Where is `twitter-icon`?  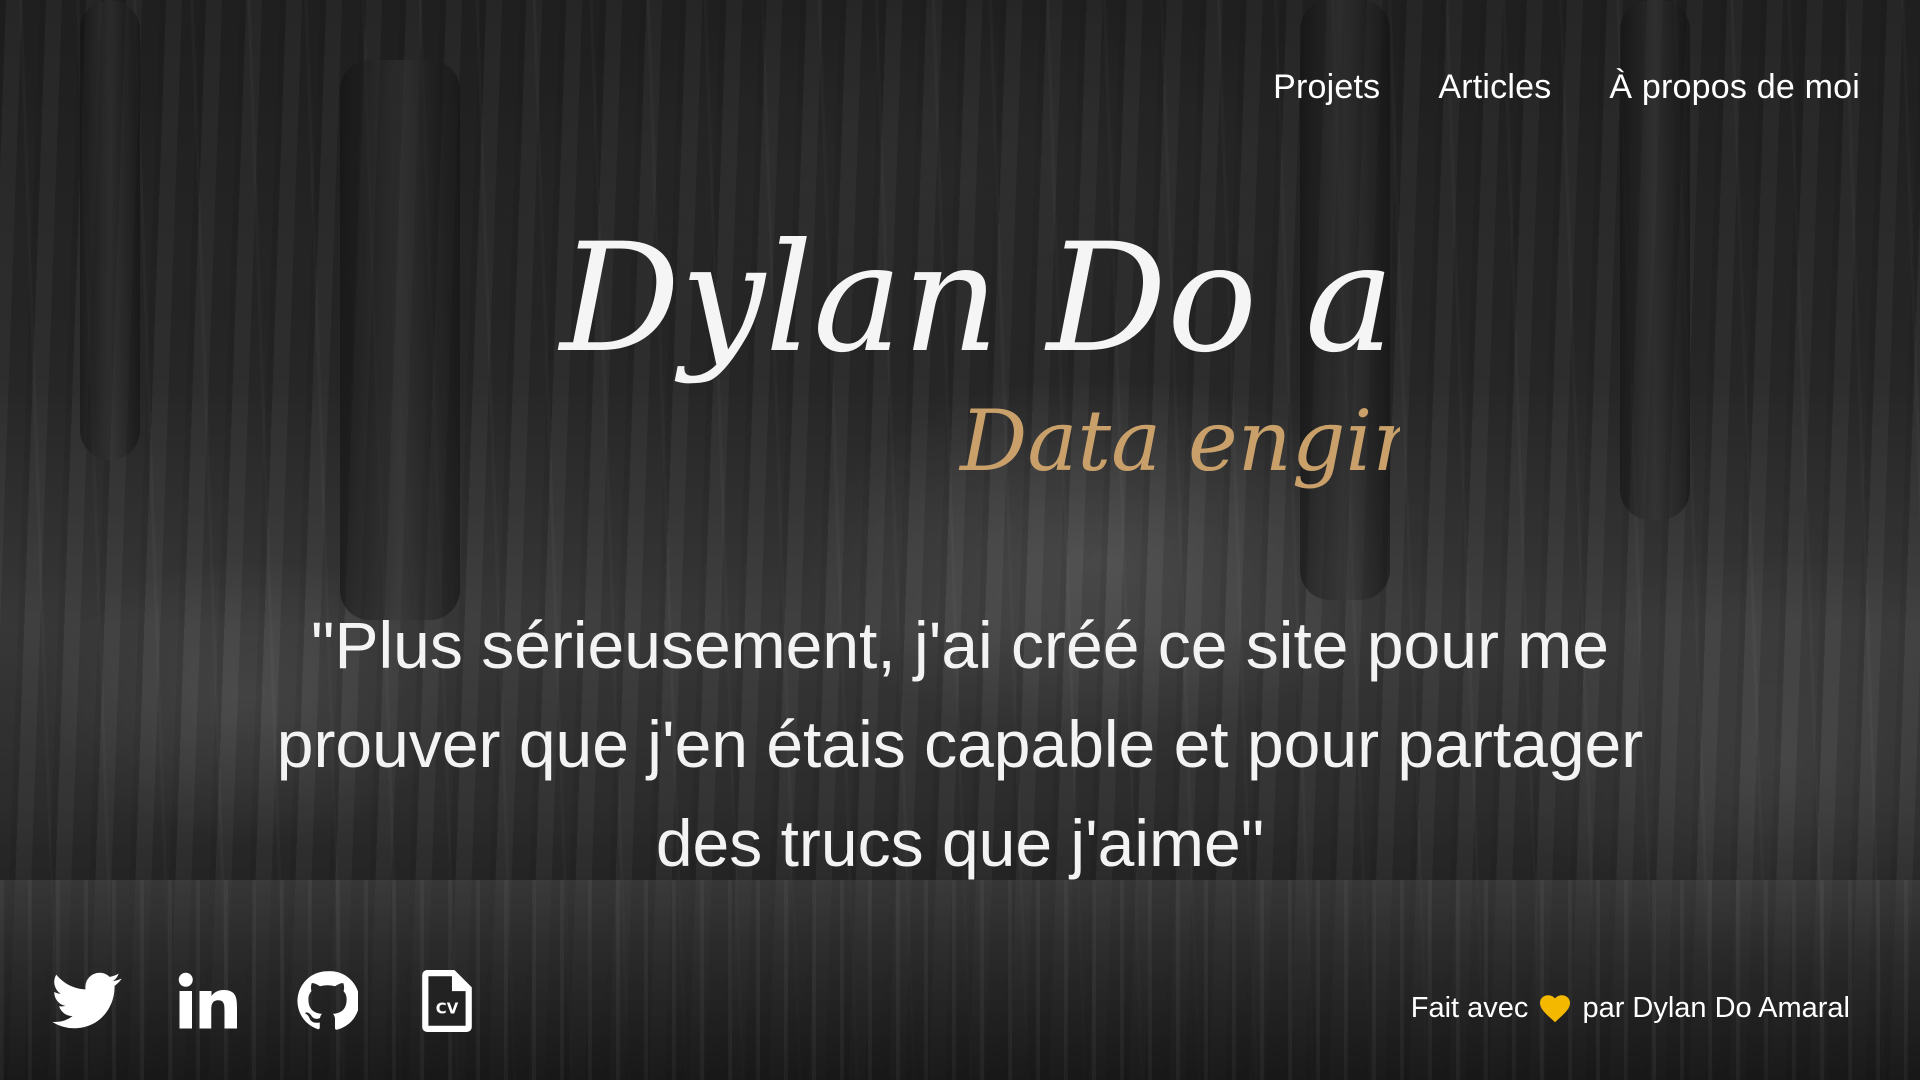
twitter-icon is located at coordinates (87, 1001).